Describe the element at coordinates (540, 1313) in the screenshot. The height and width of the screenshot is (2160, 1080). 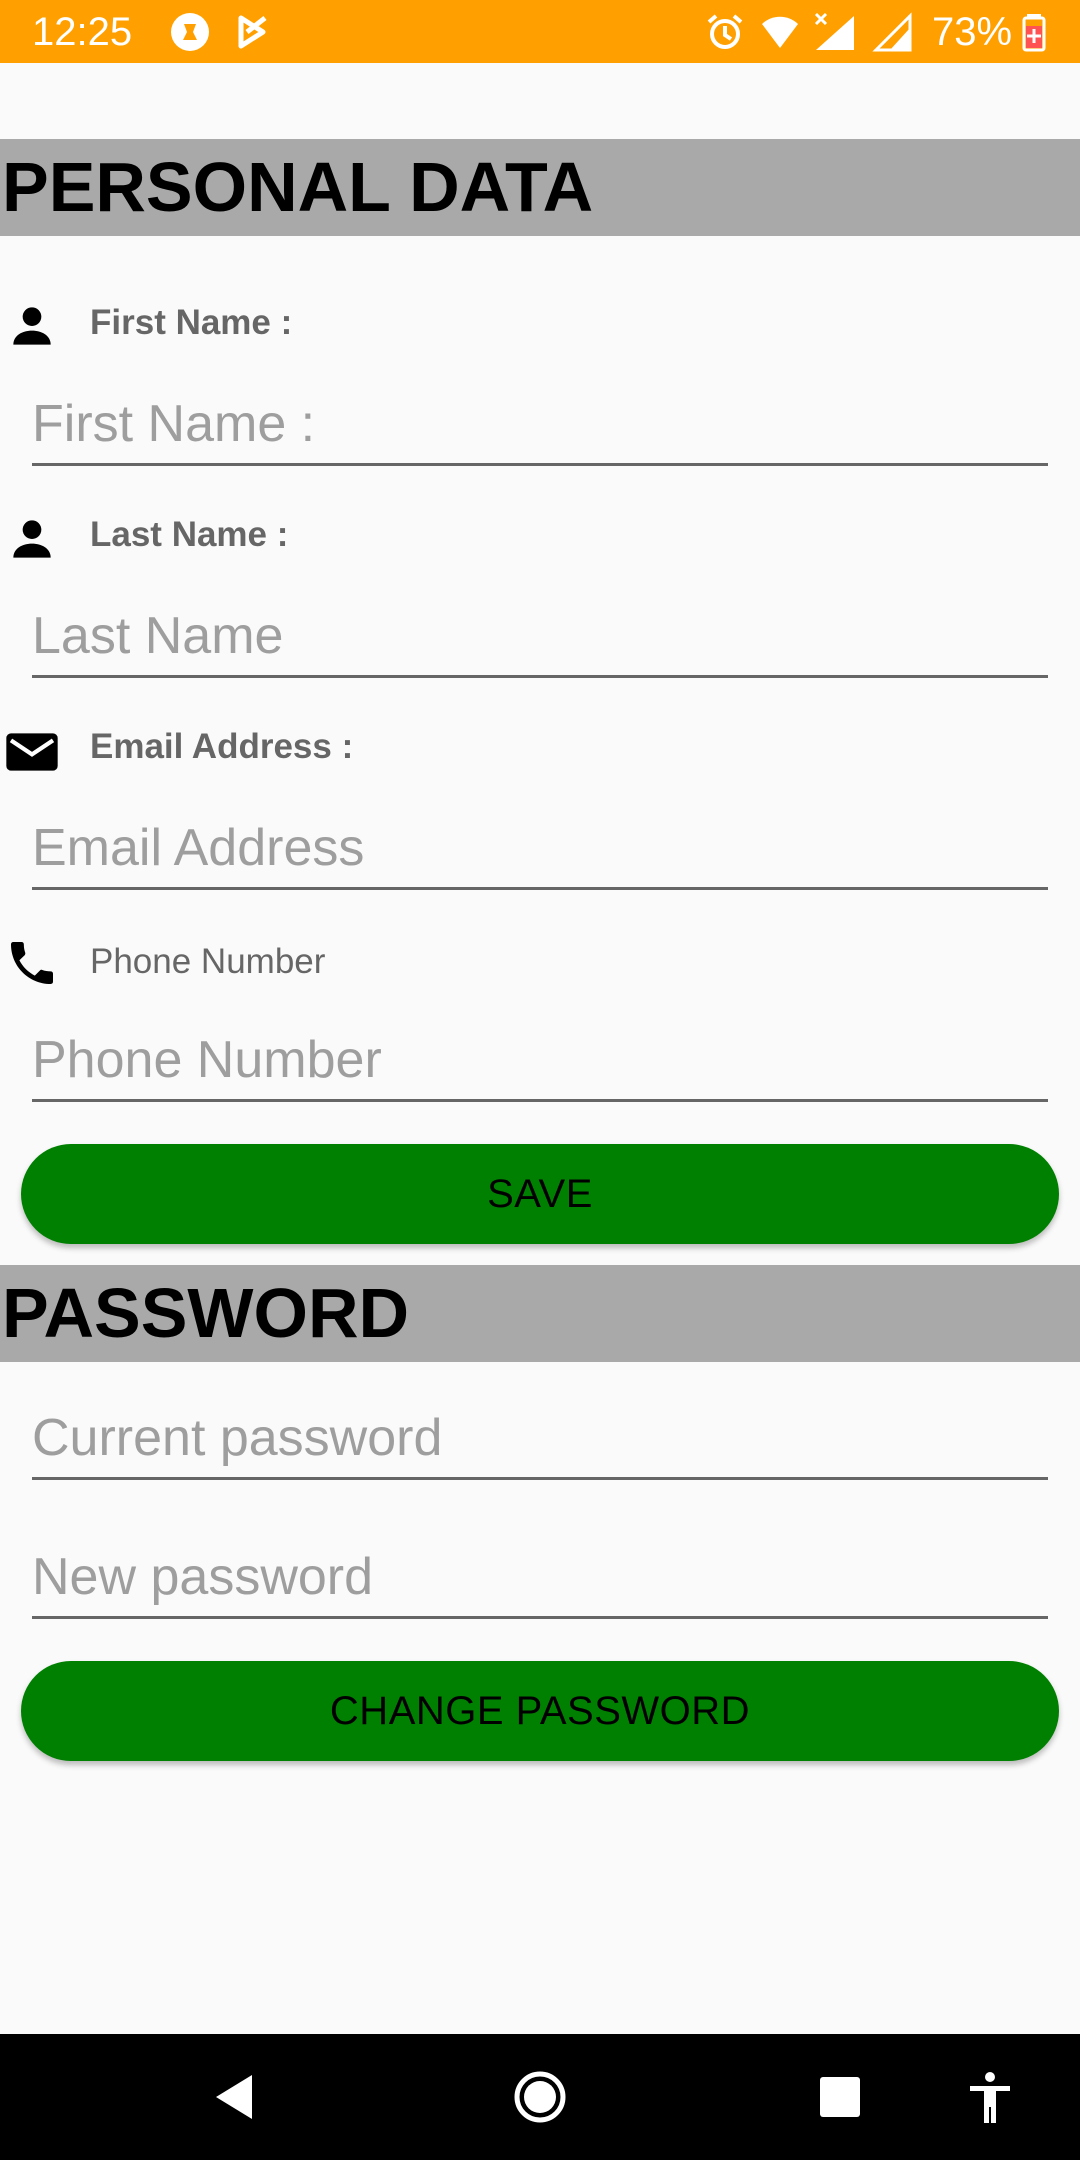
I see `password-header: PASSWORD` at that location.